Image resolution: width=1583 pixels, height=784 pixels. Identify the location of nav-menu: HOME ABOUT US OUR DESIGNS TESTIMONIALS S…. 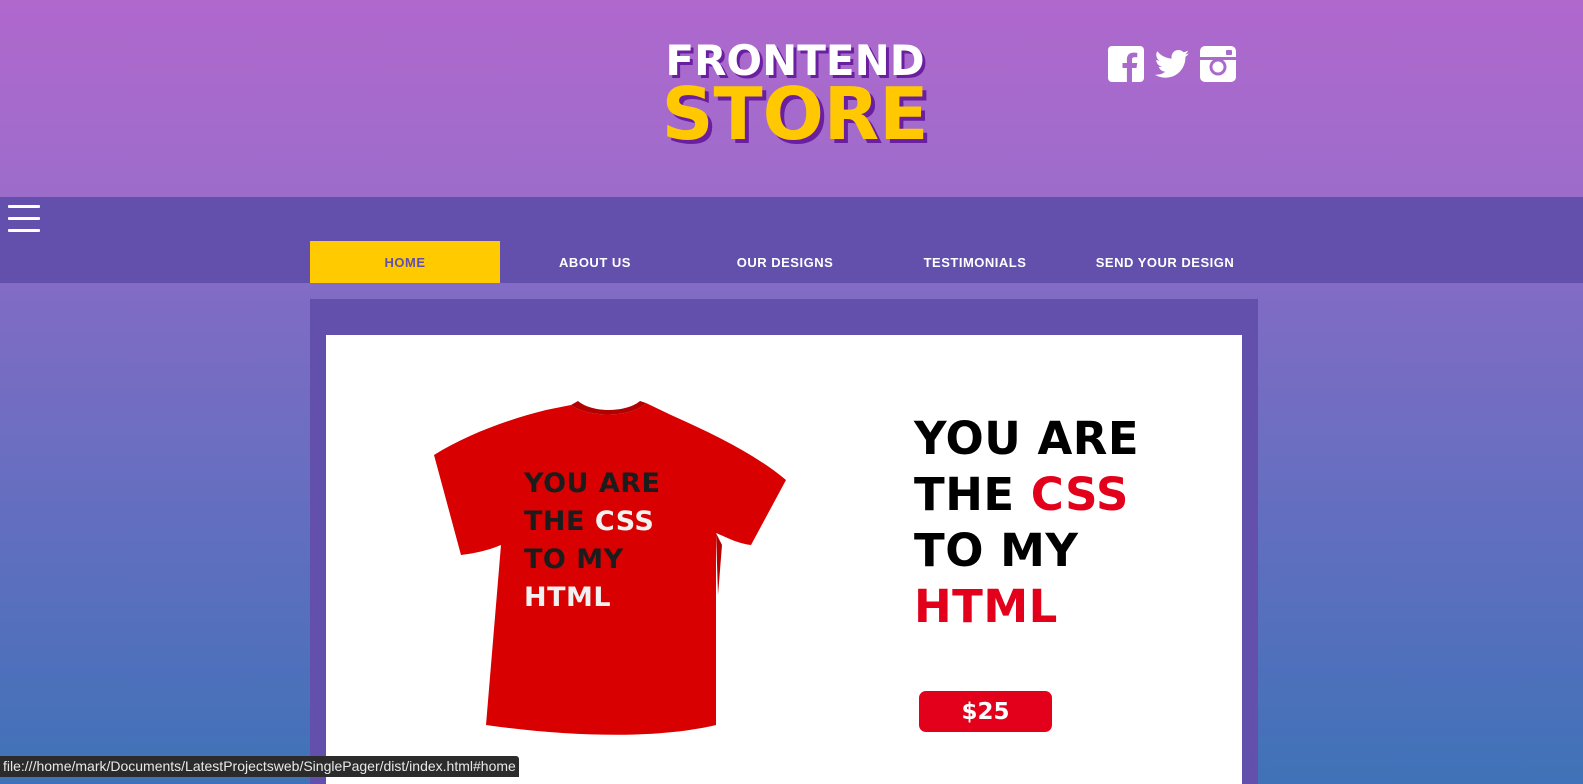
(785, 262).